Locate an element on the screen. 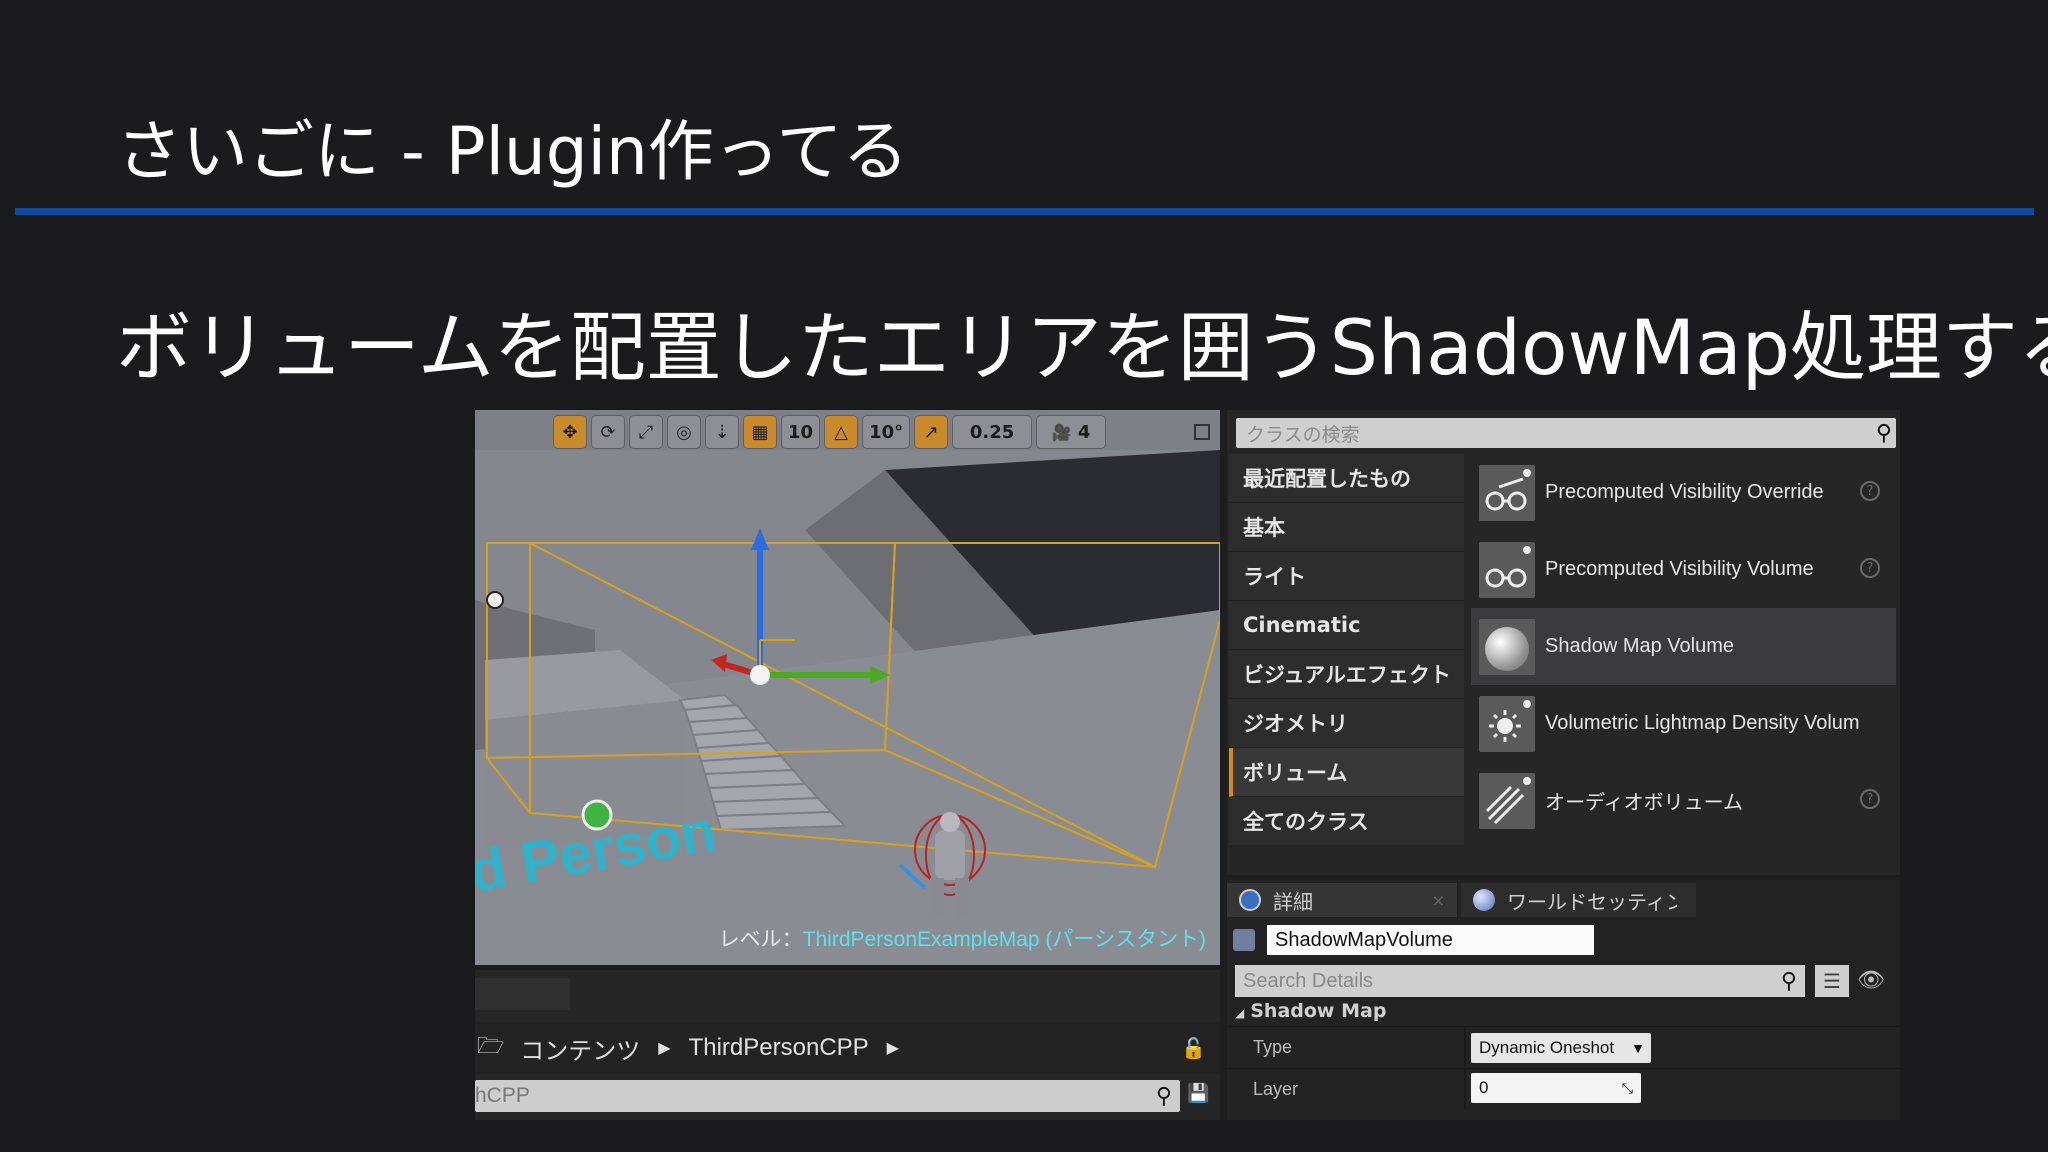 This screenshot has height=1152, width=2048. level-label: レベル：ThirdPersonExampleMap (パーシスタント) is located at coordinates (962, 938).